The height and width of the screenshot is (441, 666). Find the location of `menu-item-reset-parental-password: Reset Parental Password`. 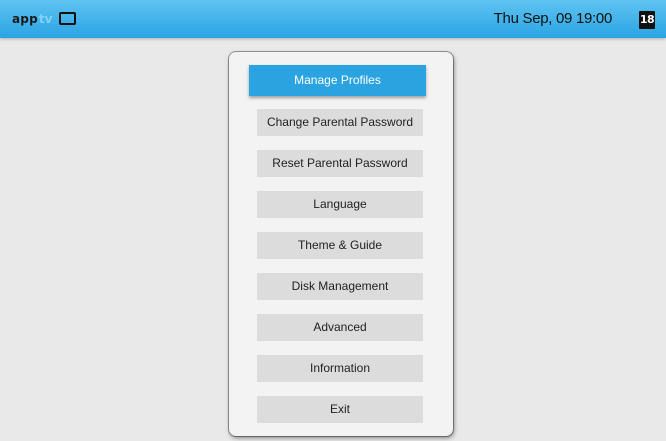

menu-item-reset-parental-password: Reset Parental Password is located at coordinates (340, 163).